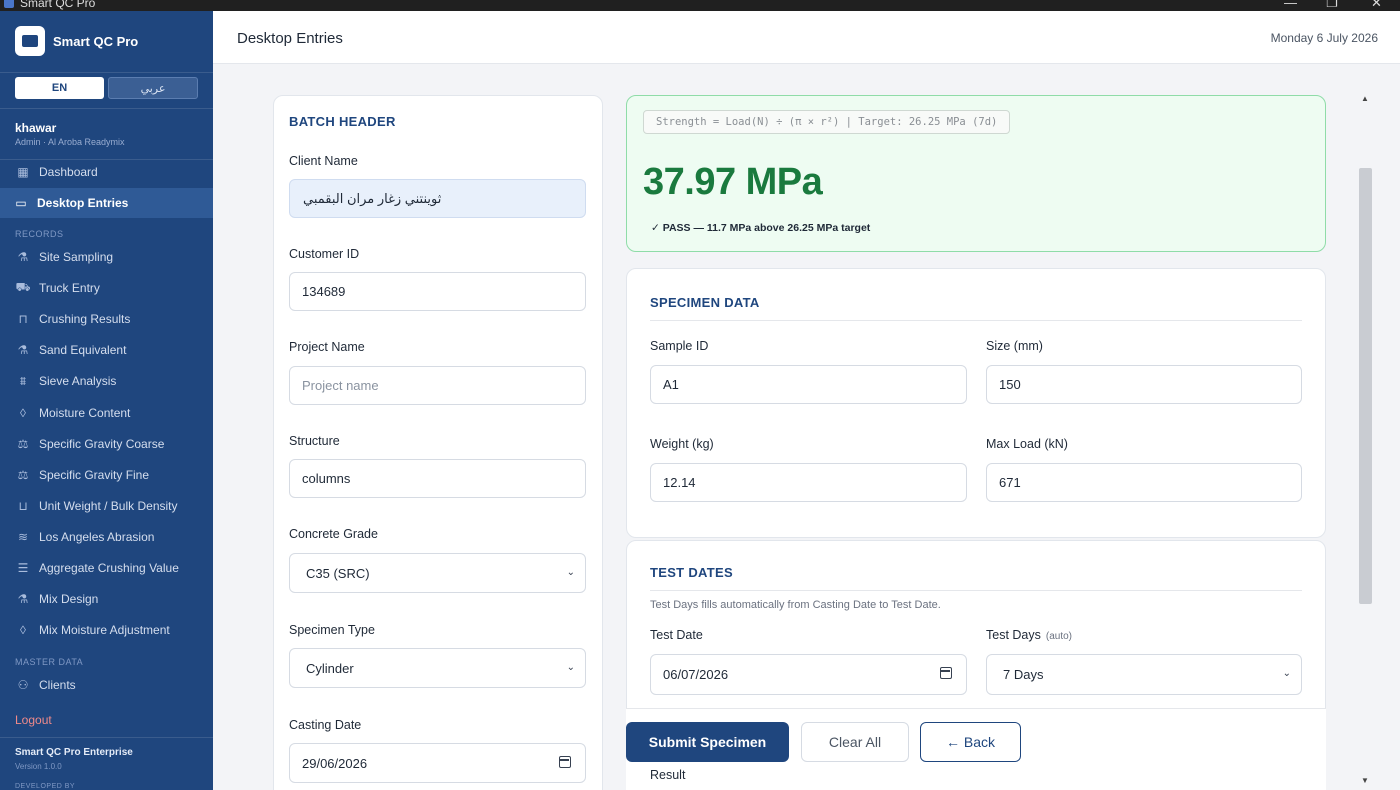 The width and height of the screenshot is (1400, 790). Describe the element at coordinates (23, 444) in the screenshot. I see `scale-icon: ⚖` at that location.